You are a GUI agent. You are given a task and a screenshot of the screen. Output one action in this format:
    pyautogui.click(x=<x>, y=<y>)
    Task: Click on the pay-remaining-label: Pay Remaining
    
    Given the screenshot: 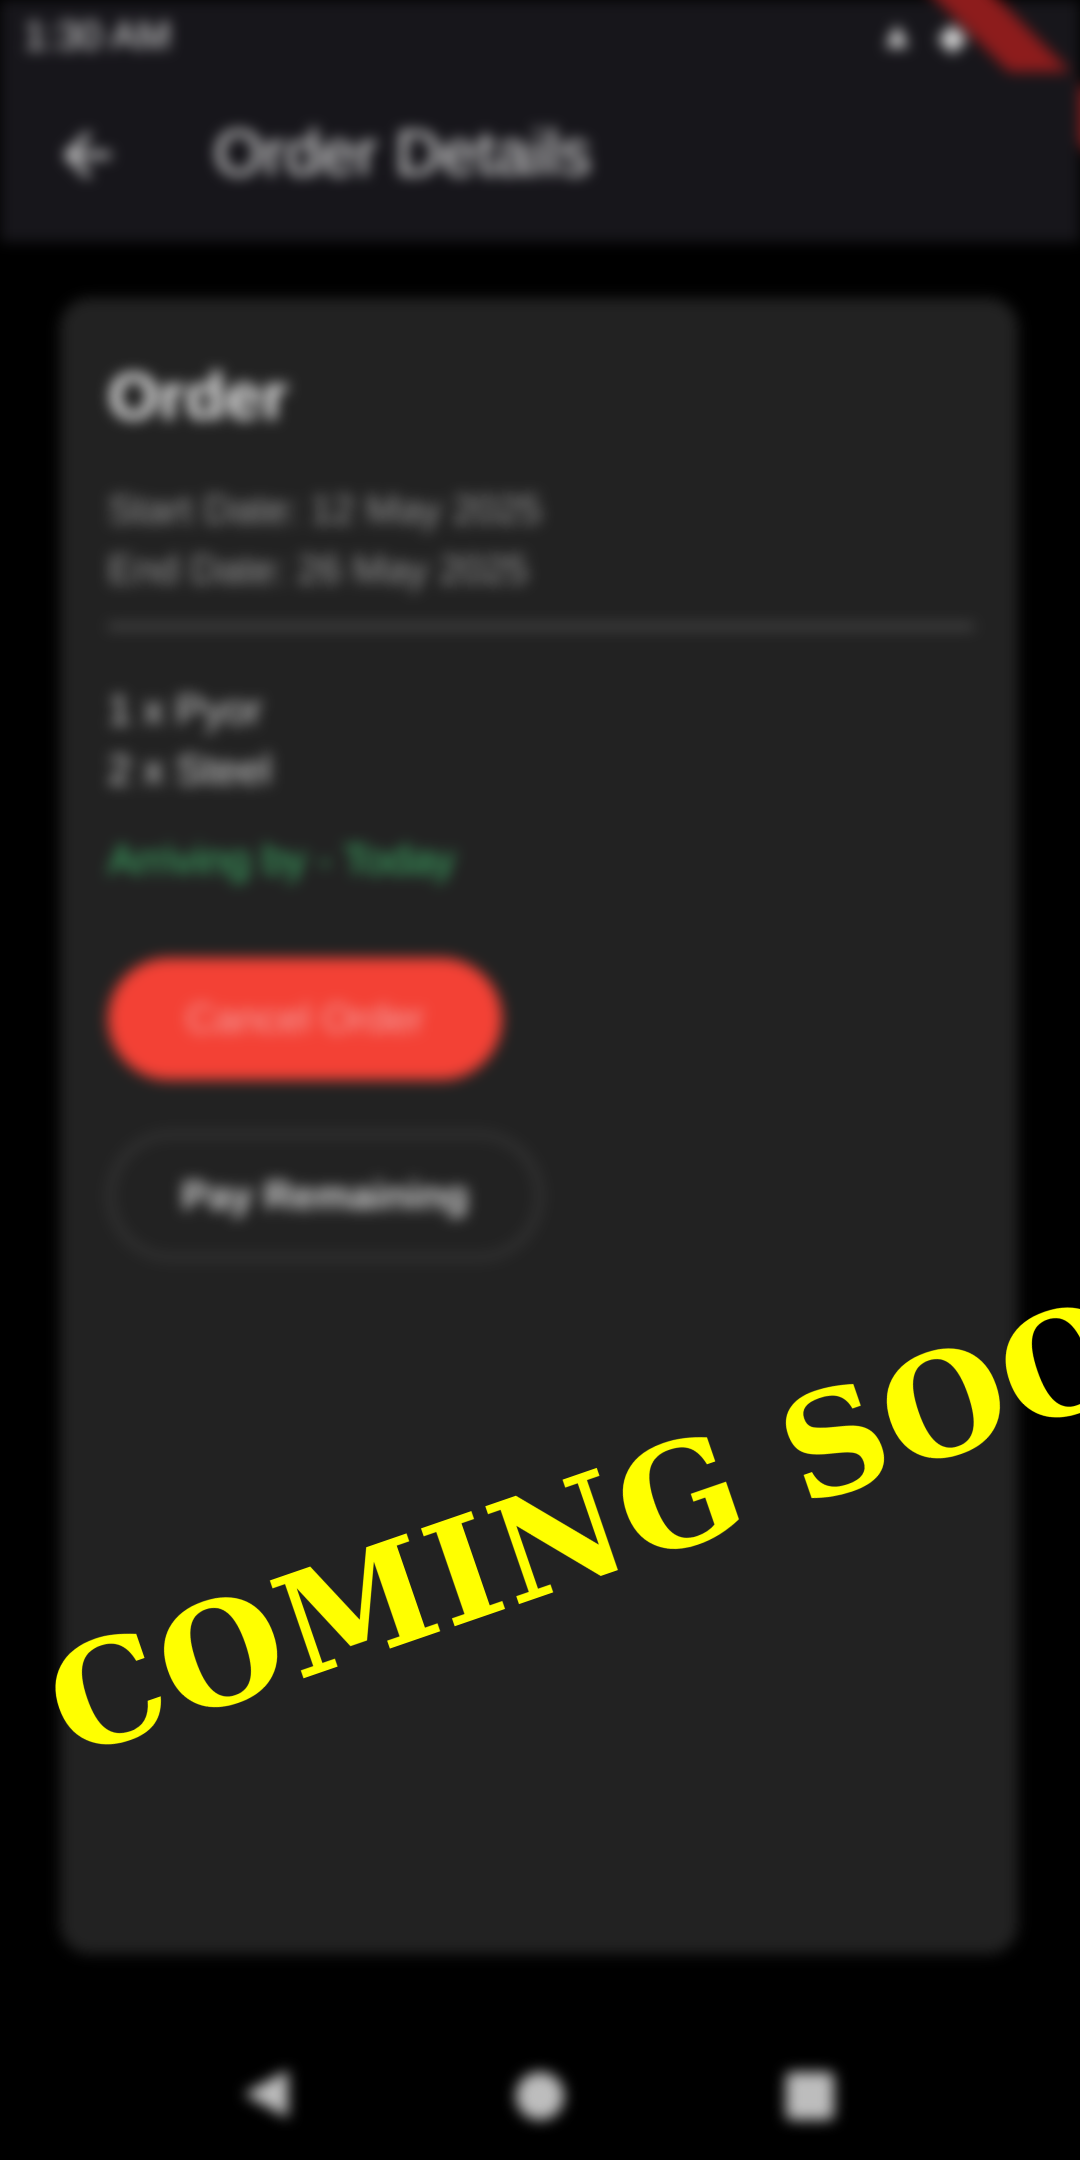 What is the action you would take?
    pyautogui.click(x=325, y=1195)
    